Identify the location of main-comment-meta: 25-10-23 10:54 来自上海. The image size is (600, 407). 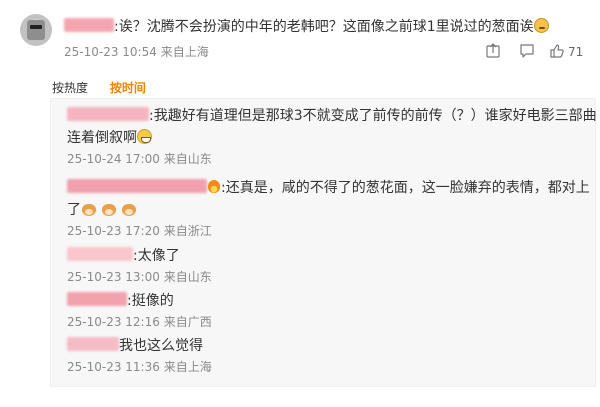
(136, 52).